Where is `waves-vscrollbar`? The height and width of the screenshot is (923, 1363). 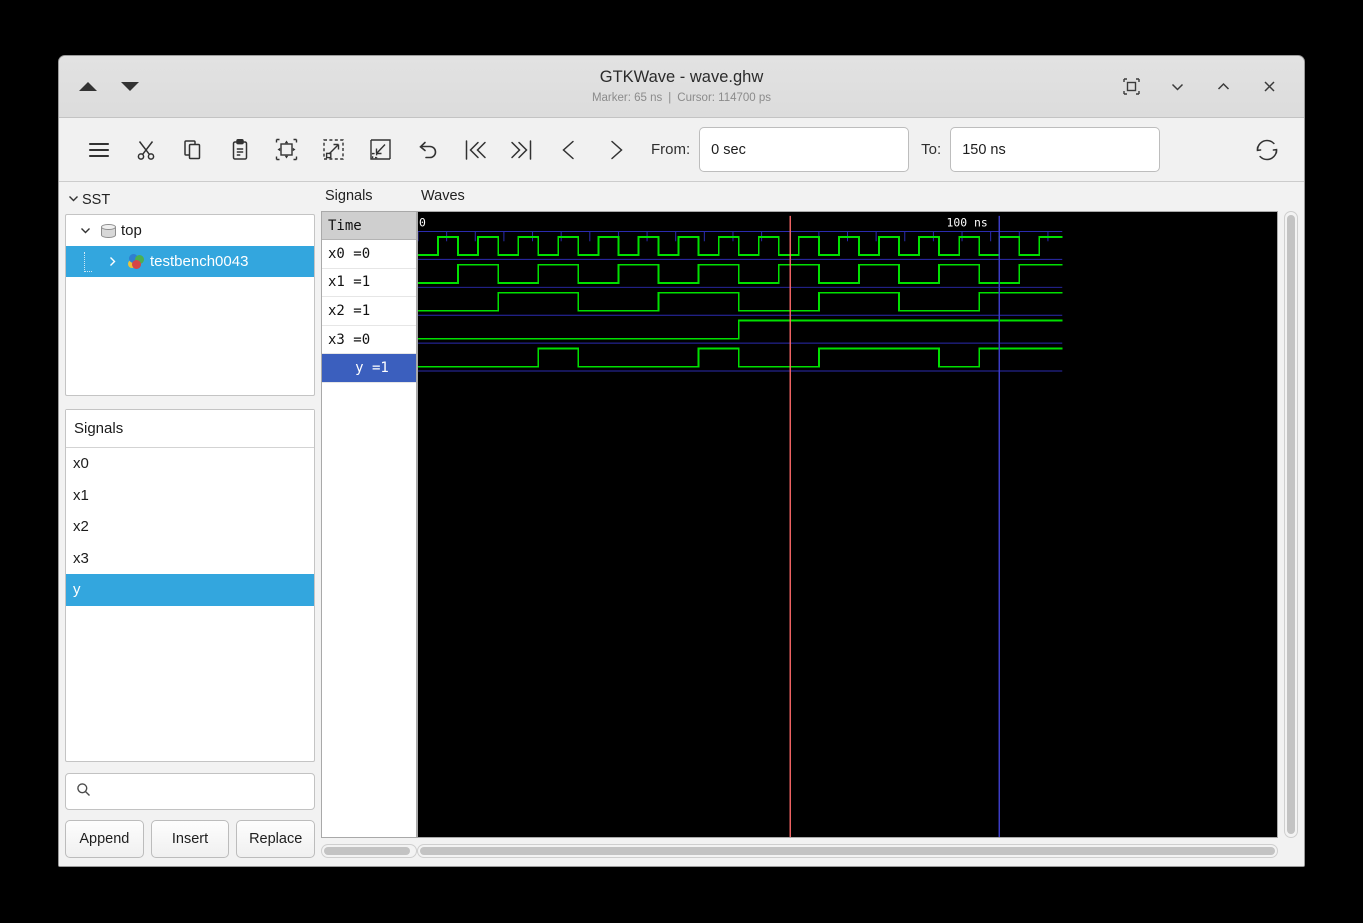
waves-vscrollbar is located at coordinates (1291, 524).